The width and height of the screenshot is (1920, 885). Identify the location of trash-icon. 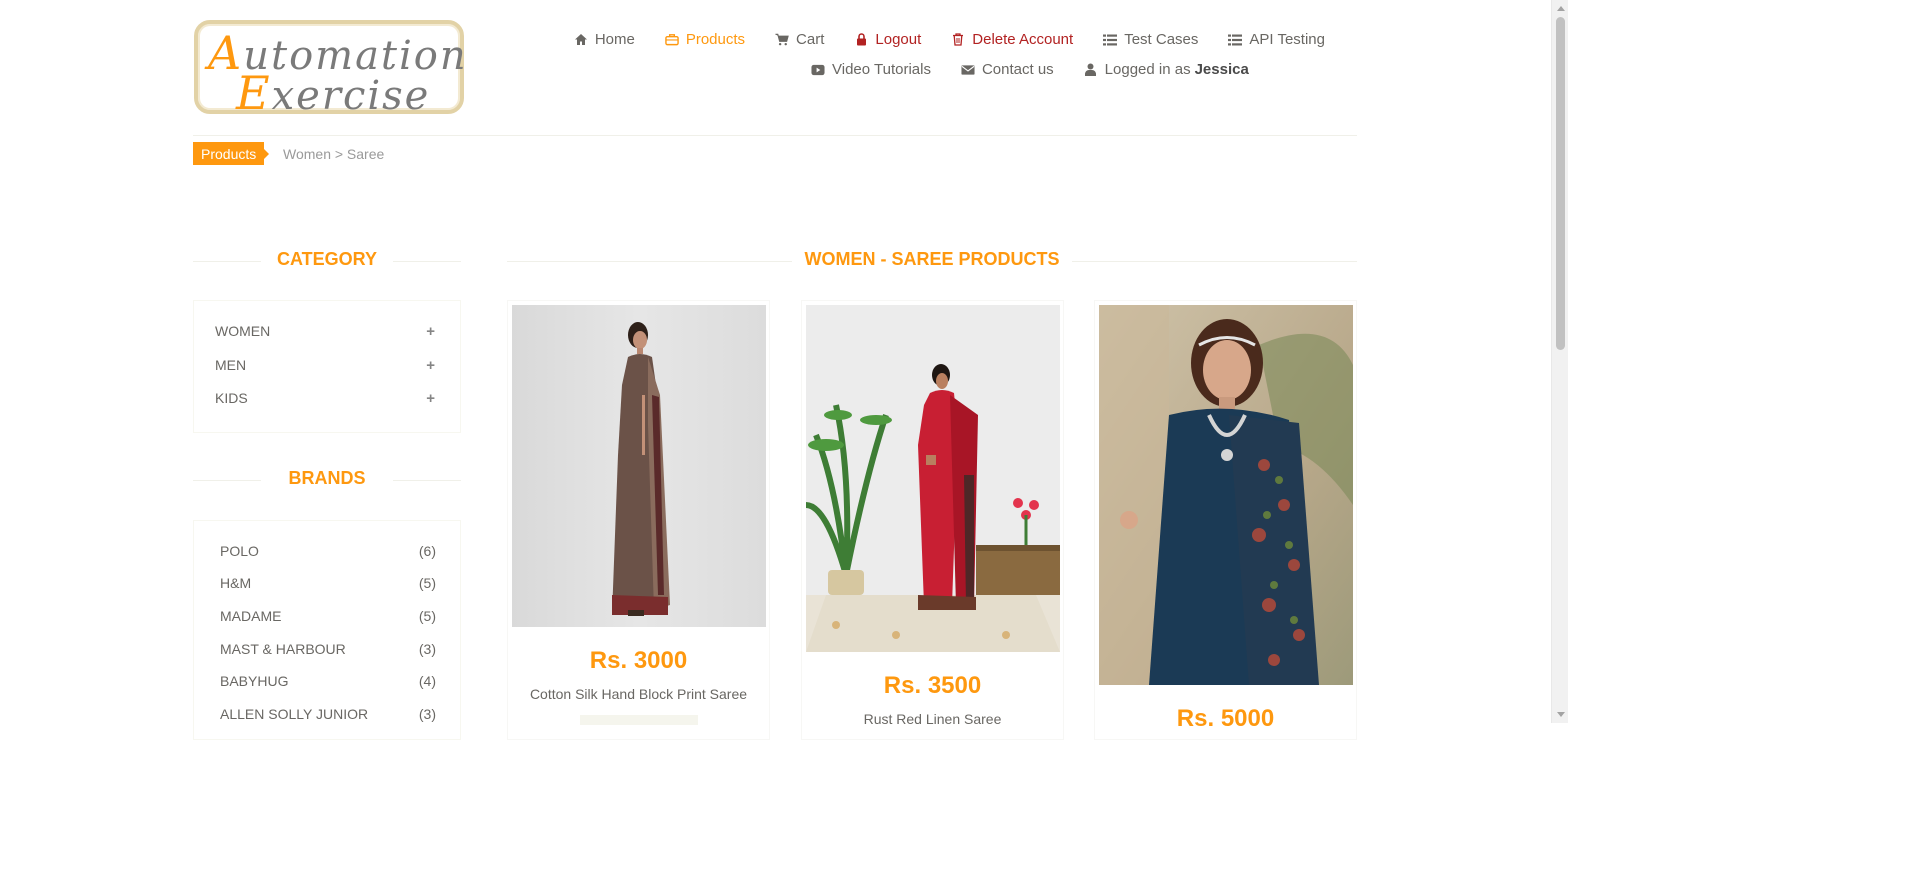
(958, 40).